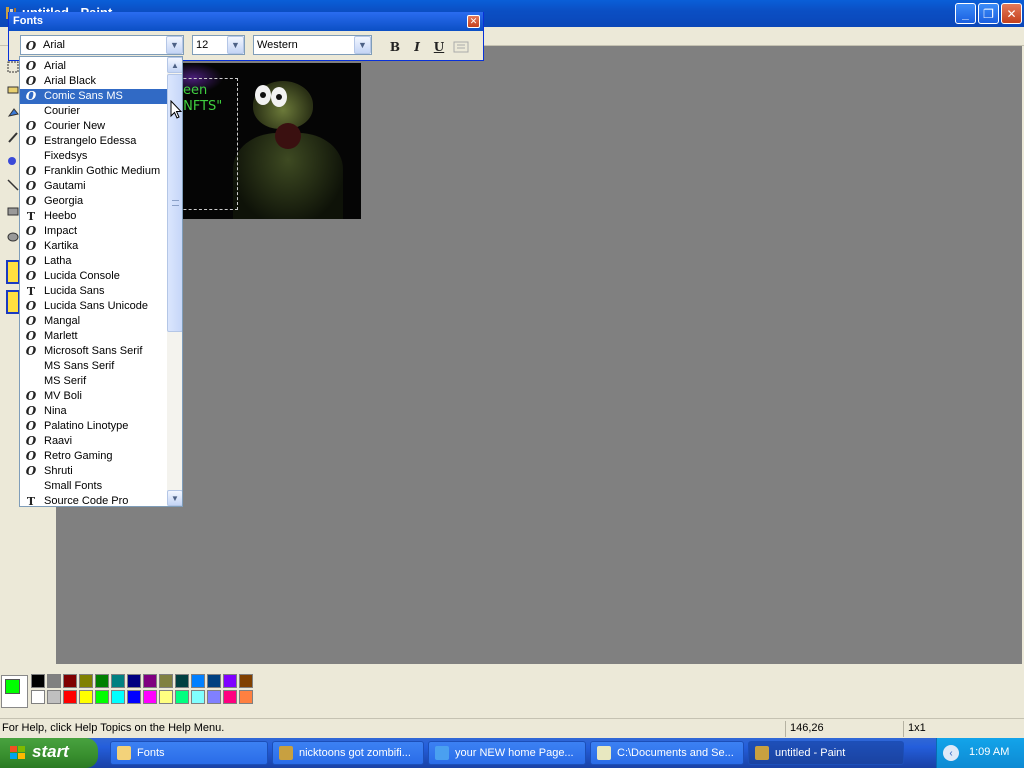 Image resolution: width=1024 pixels, height=768 pixels. I want to click on font-list-item: O Courier New, so click(93, 126).